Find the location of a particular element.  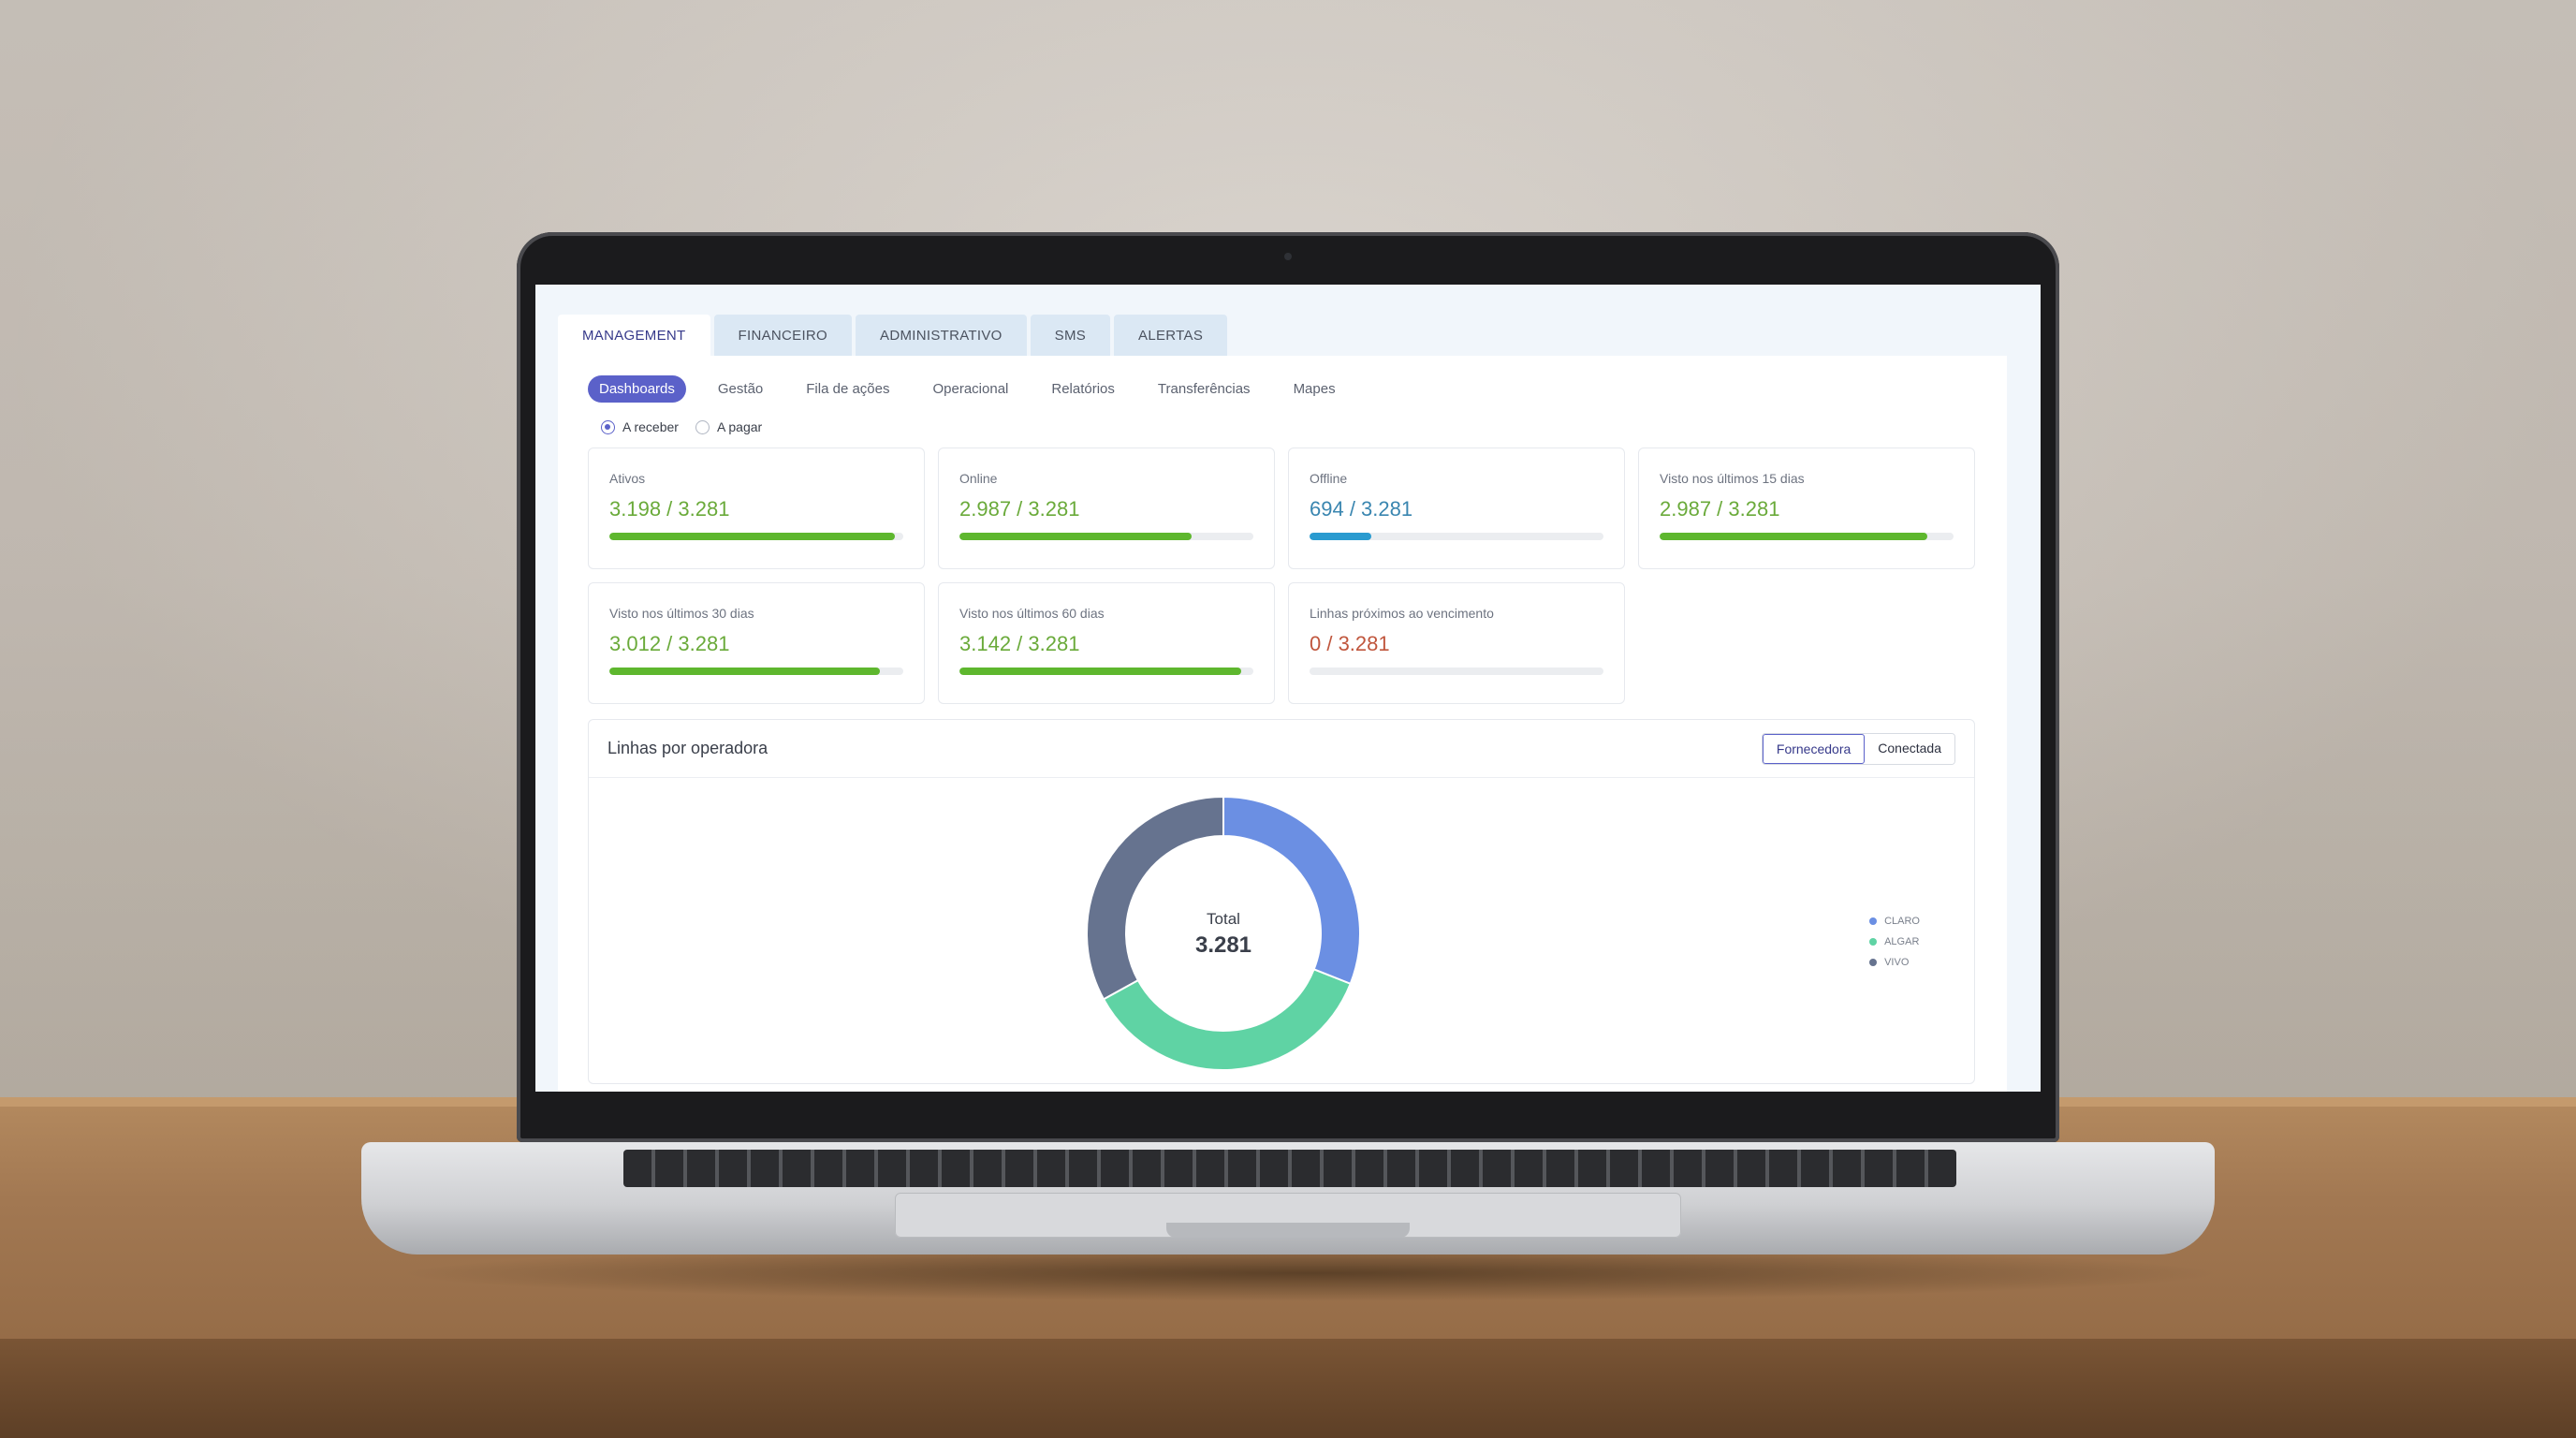

chart-legend: CLARO ALGAR VIVO is located at coordinates (1894, 942).